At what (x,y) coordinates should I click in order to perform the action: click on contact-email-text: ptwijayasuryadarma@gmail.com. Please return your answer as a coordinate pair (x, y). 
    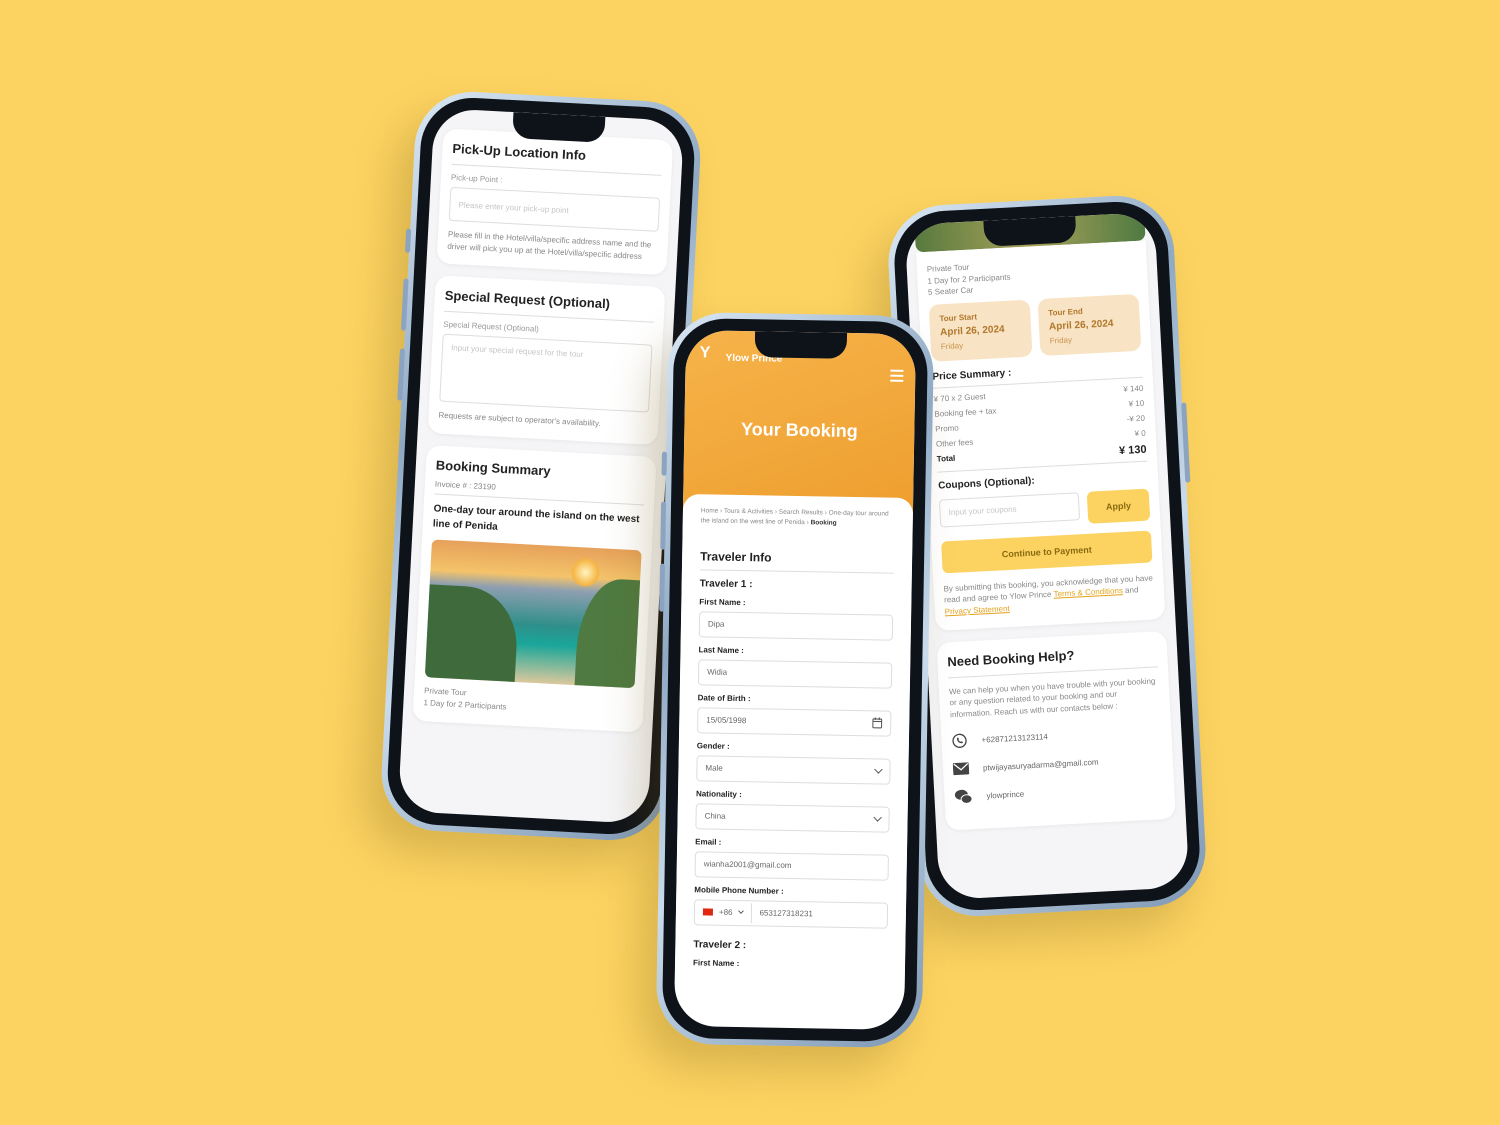
    Looking at the image, I should click on (1040, 765).